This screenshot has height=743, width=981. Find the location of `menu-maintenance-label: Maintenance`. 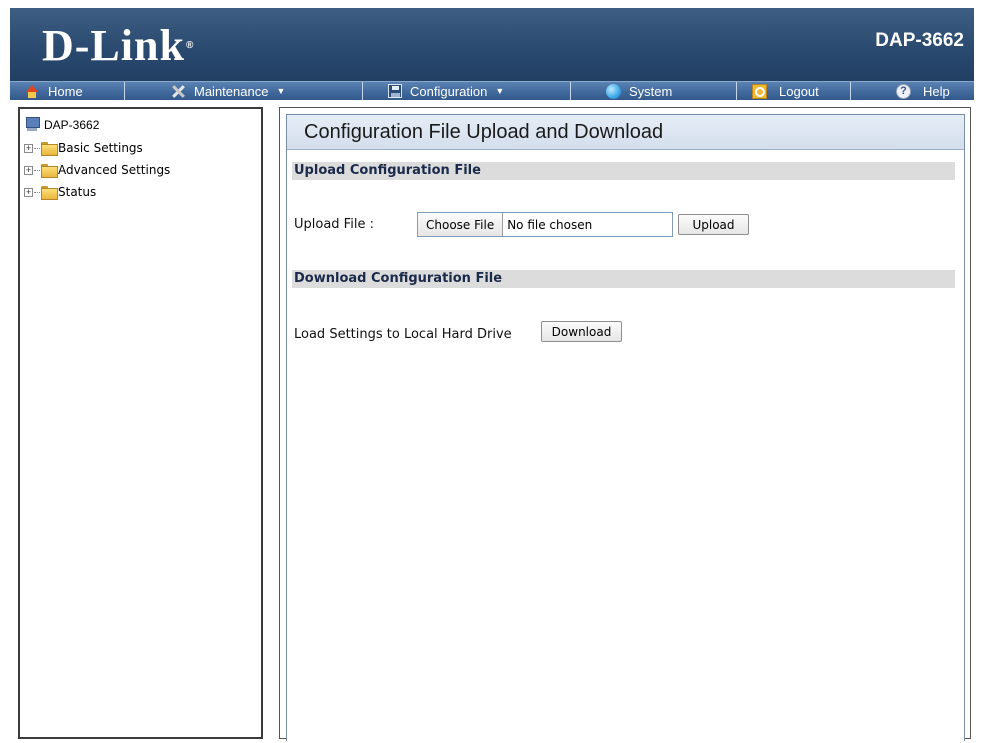

menu-maintenance-label: Maintenance is located at coordinates (231, 91).